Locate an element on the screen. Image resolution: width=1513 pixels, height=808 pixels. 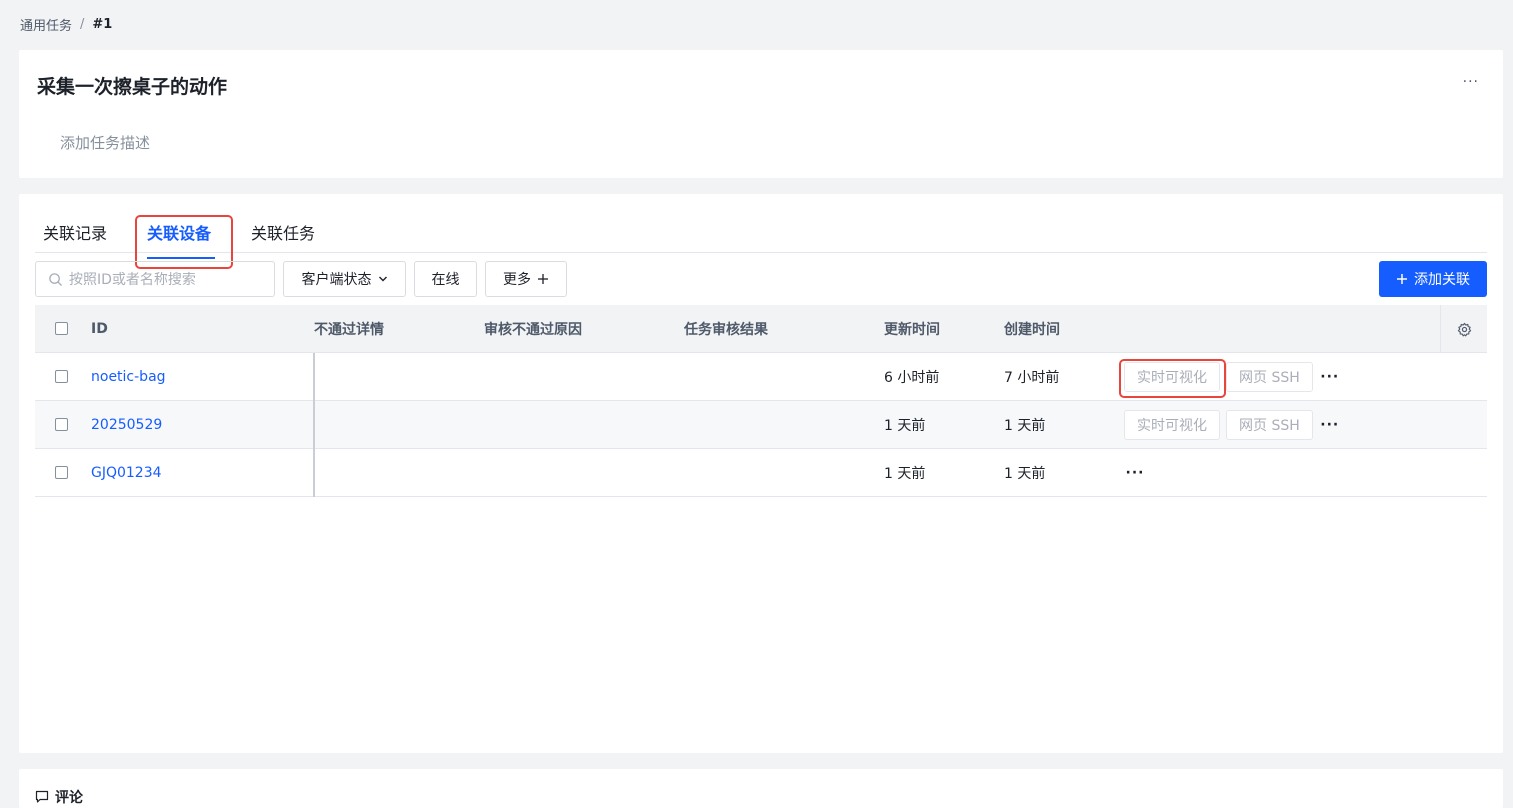
breadcrumb-current: #1 is located at coordinates (102, 24).